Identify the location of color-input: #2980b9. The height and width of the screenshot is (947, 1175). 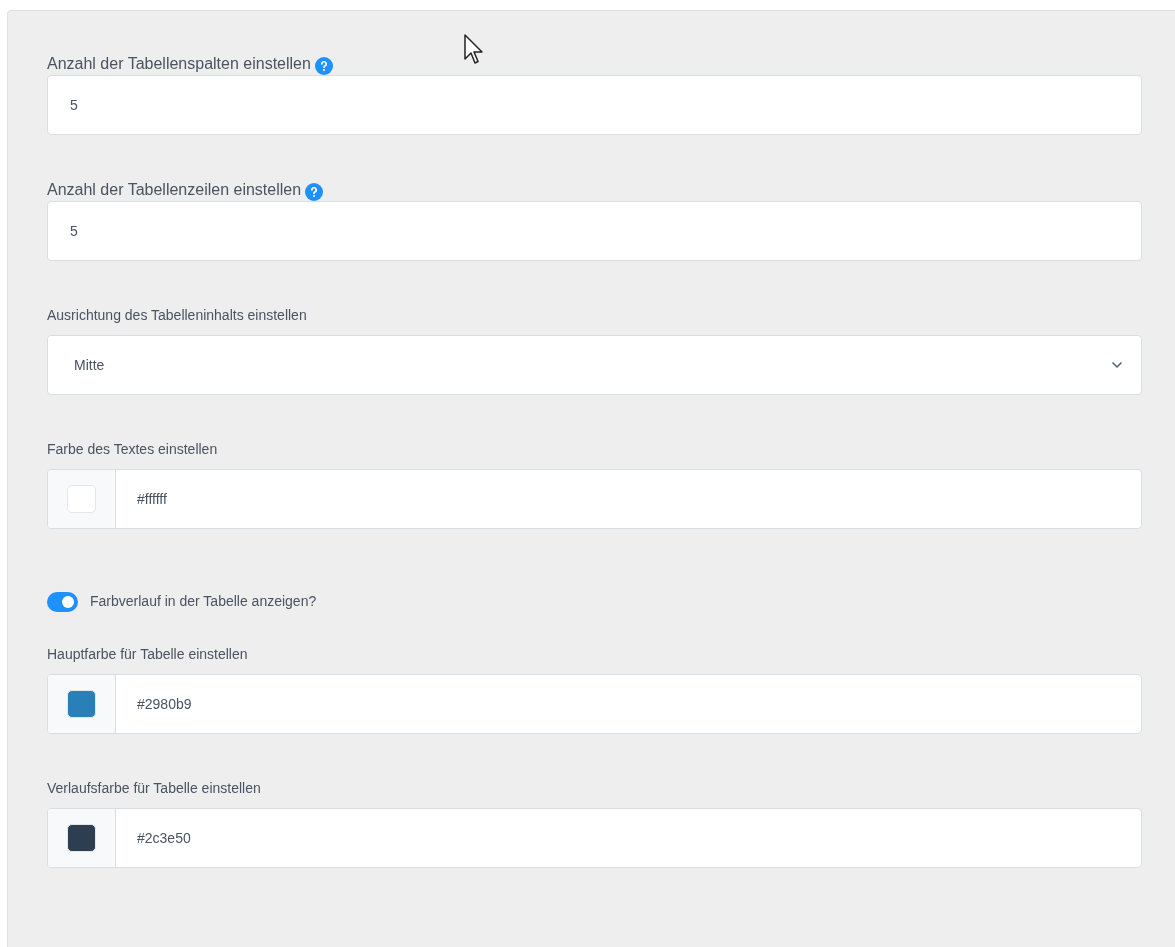
(594, 704).